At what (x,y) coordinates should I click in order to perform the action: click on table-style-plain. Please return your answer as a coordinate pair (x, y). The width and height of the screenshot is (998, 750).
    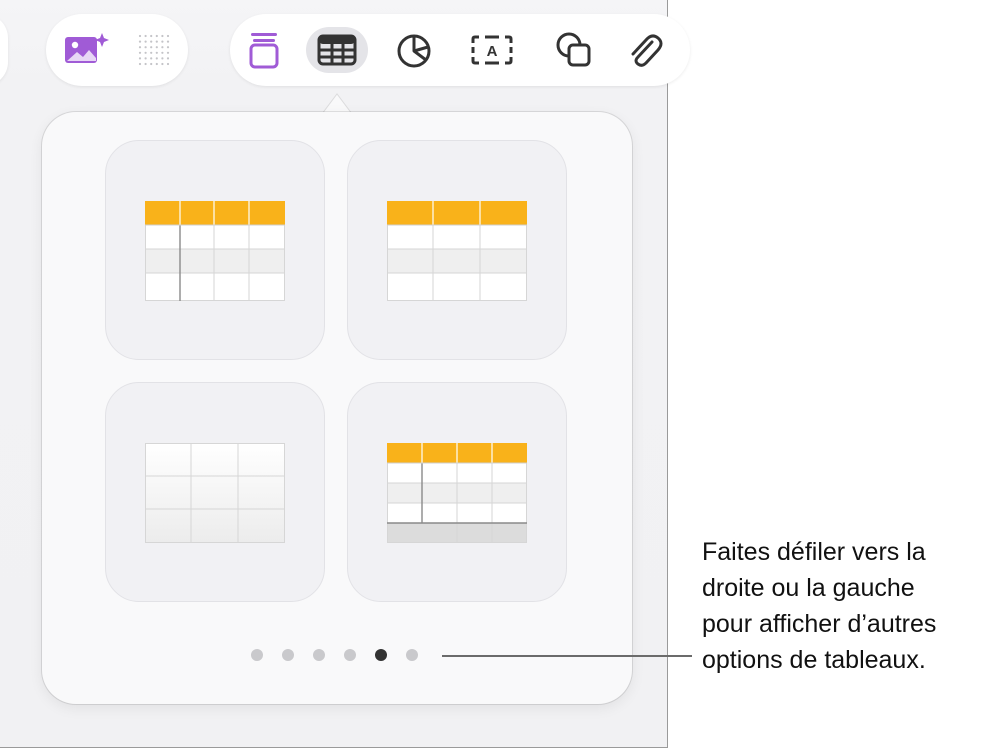
    Looking at the image, I should click on (215, 492).